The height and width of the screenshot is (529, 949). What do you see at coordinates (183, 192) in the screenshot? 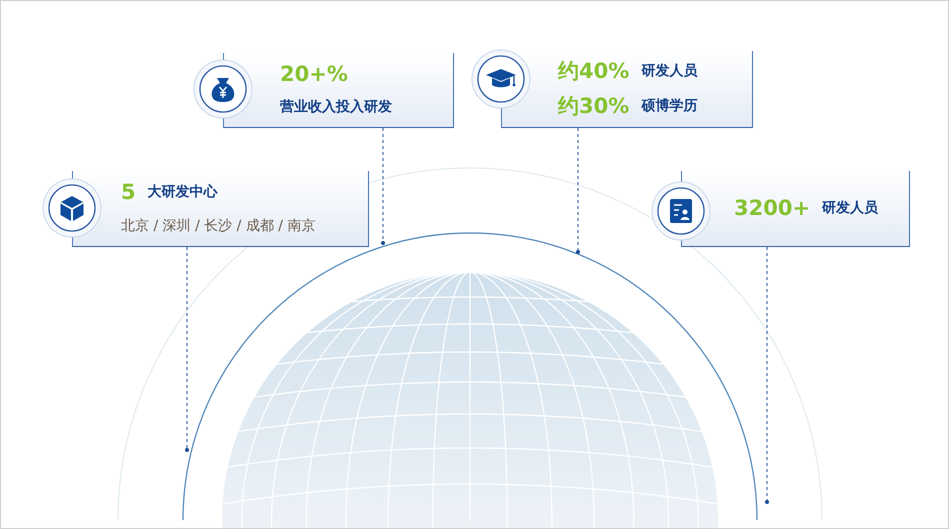
I see `stat-label: 大研发中心` at bounding box center [183, 192].